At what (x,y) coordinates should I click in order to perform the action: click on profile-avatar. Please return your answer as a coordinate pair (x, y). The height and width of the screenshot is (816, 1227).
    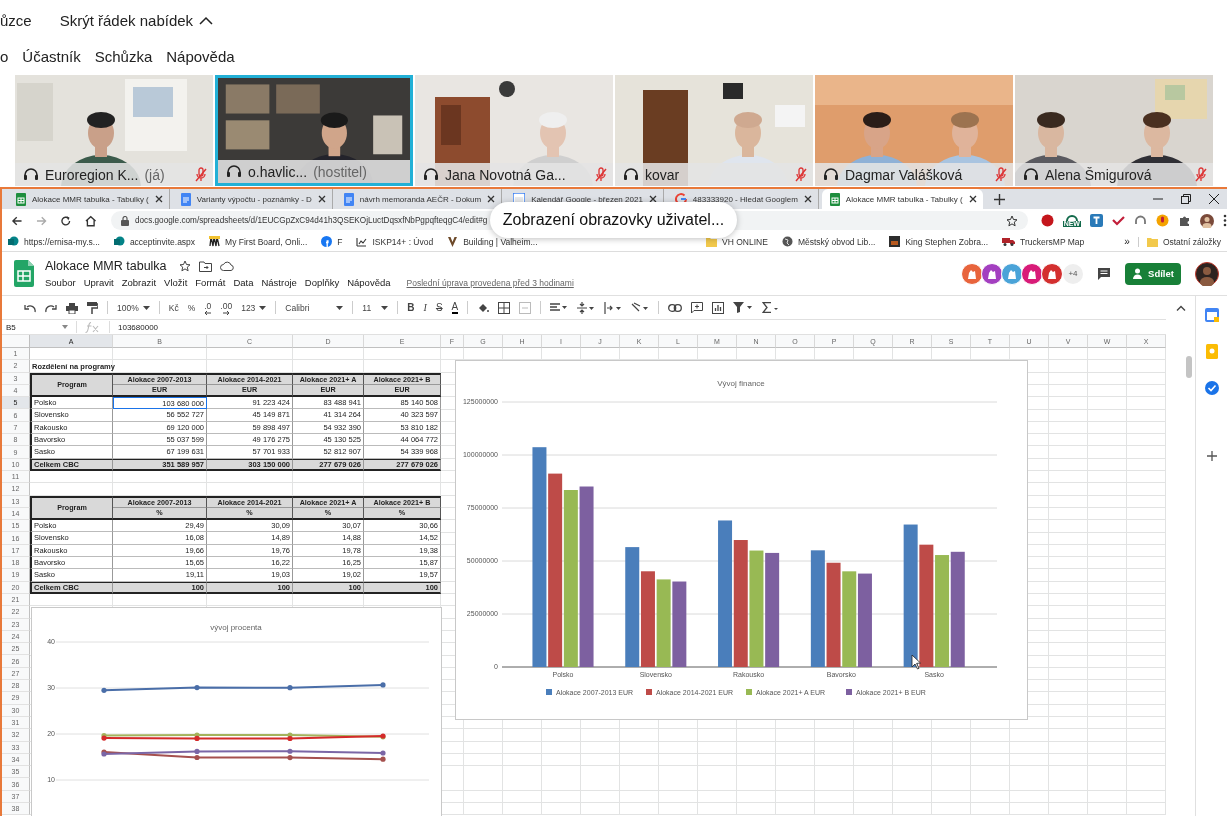
    Looking at the image, I should click on (1206, 220).